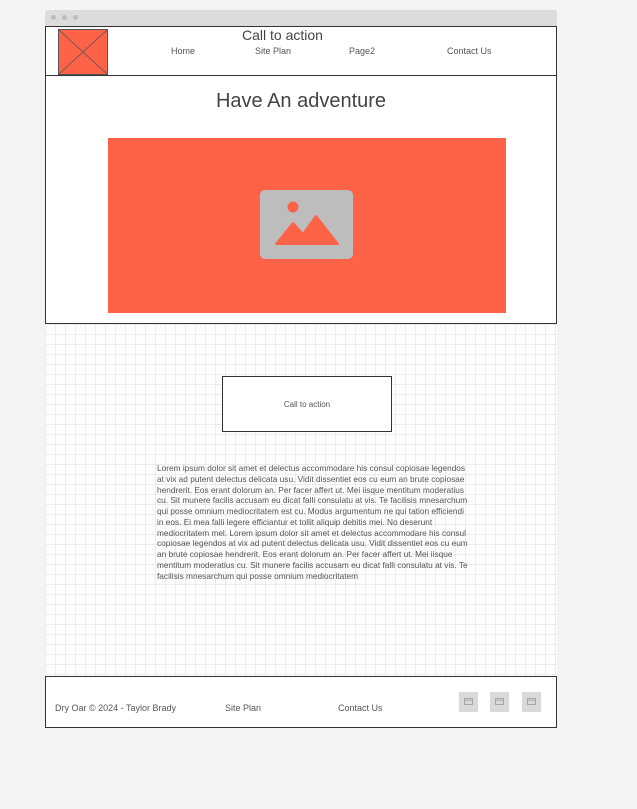 This screenshot has height=809, width=637. Describe the element at coordinates (301, 18) in the screenshot. I see `browser-window-bar` at that location.